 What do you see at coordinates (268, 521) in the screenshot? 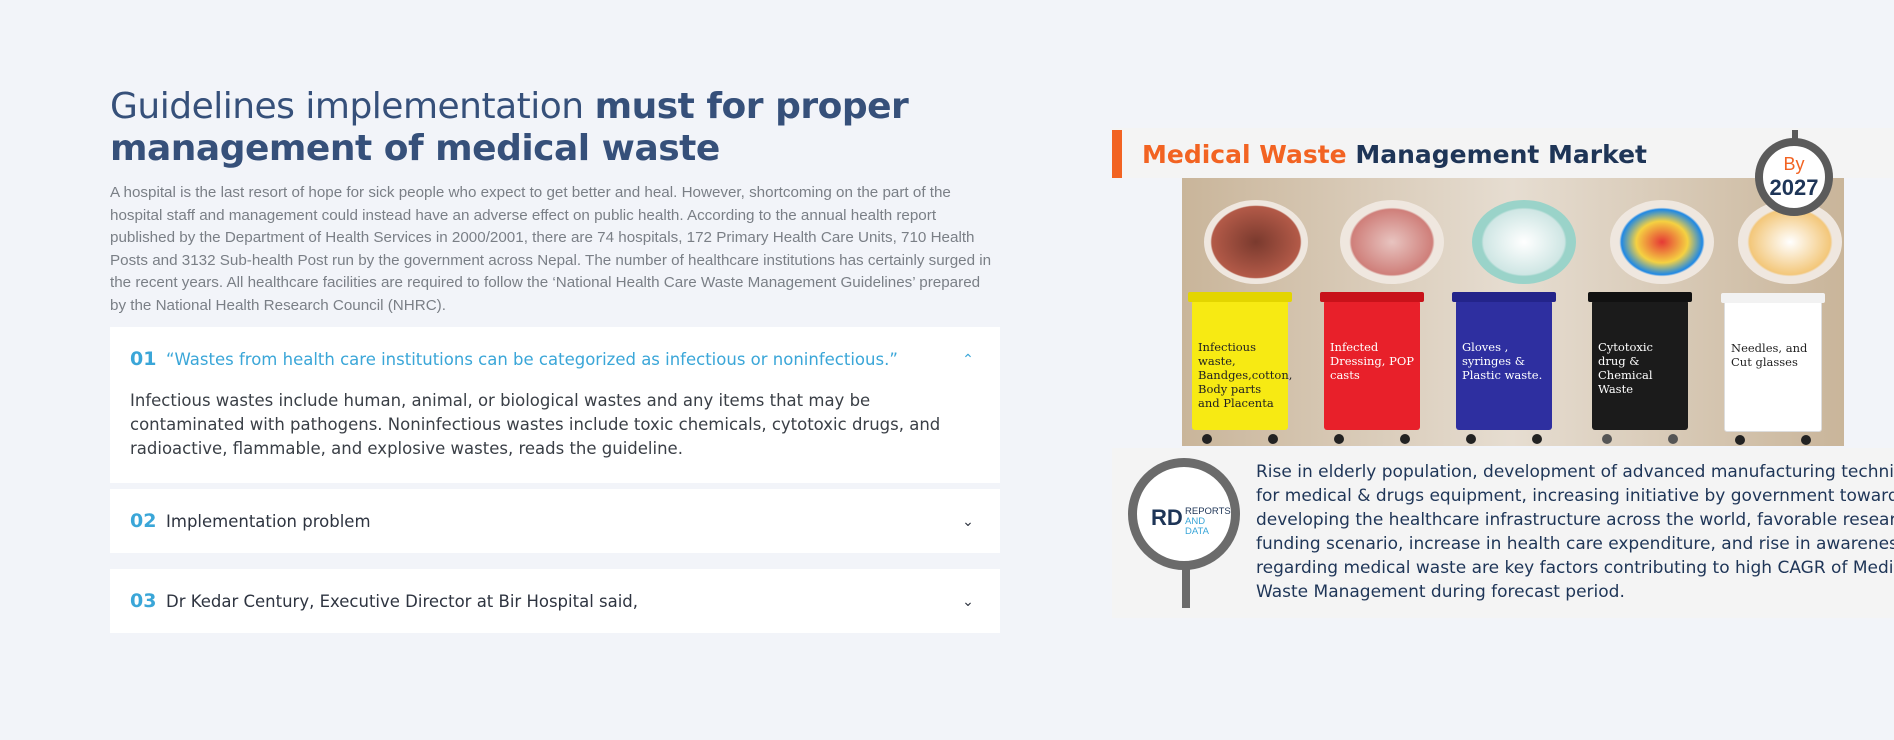
I see `accordion-title: Implementation problem` at bounding box center [268, 521].